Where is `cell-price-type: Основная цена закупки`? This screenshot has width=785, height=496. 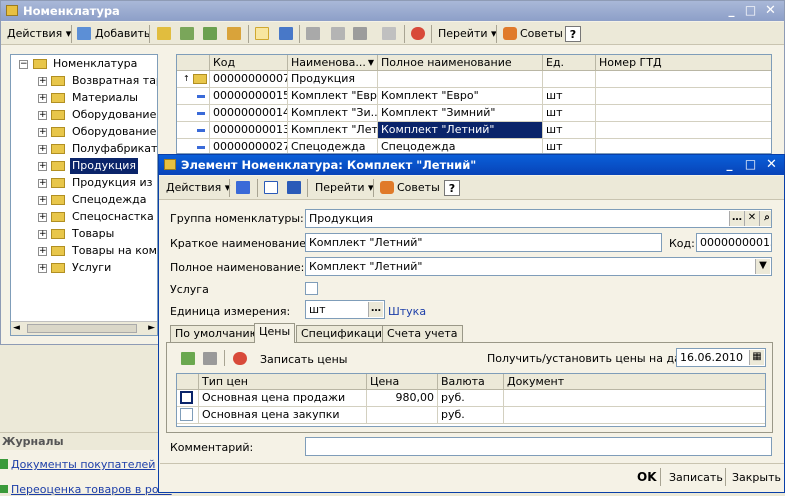
cell-price-type: Основная цена закупки is located at coordinates (283, 415).